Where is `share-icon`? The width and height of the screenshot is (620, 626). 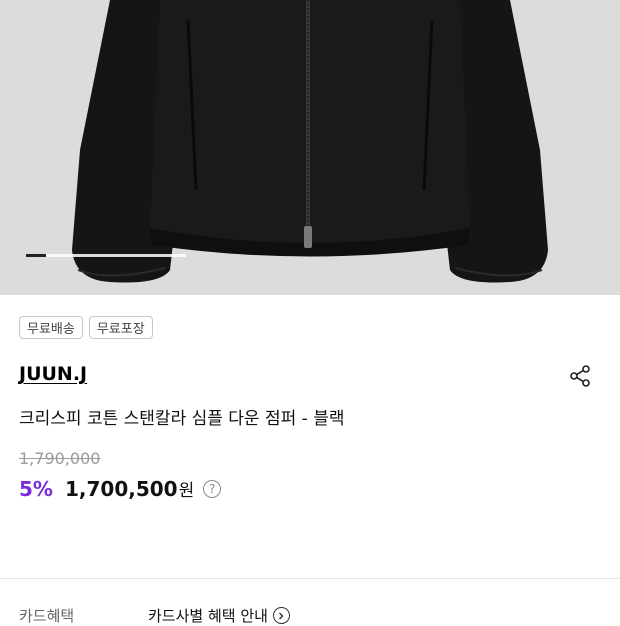 share-icon is located at coordinates (580, 376).